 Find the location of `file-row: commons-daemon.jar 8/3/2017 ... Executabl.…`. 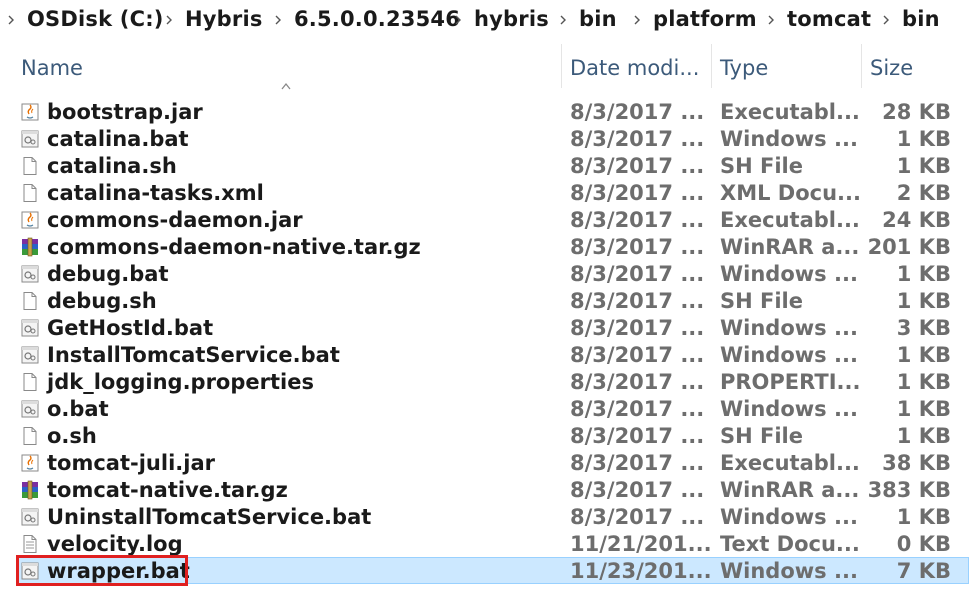

file-row: commons-daemon.jar 8/3/2017 ... Executabl.… is located at coordinates (484, 219).